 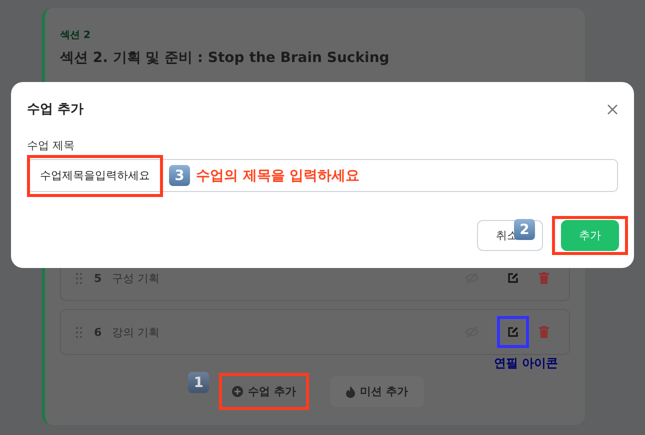 I want to click on field-label: 수업 제목, so click(x=51, y=145).